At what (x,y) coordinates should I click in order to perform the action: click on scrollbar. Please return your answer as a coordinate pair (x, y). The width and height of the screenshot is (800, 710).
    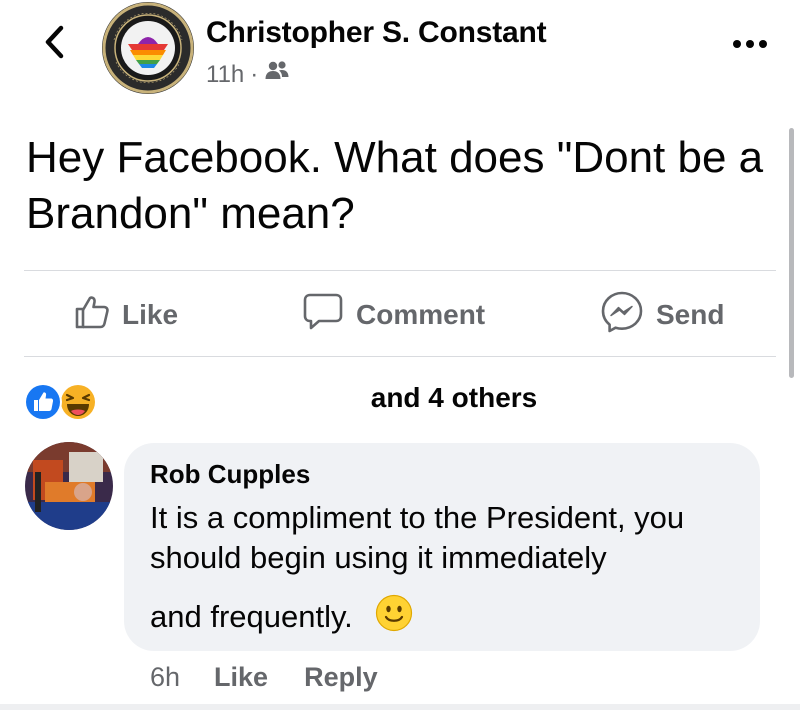
    Looking at the image, I should click on (791, 253).